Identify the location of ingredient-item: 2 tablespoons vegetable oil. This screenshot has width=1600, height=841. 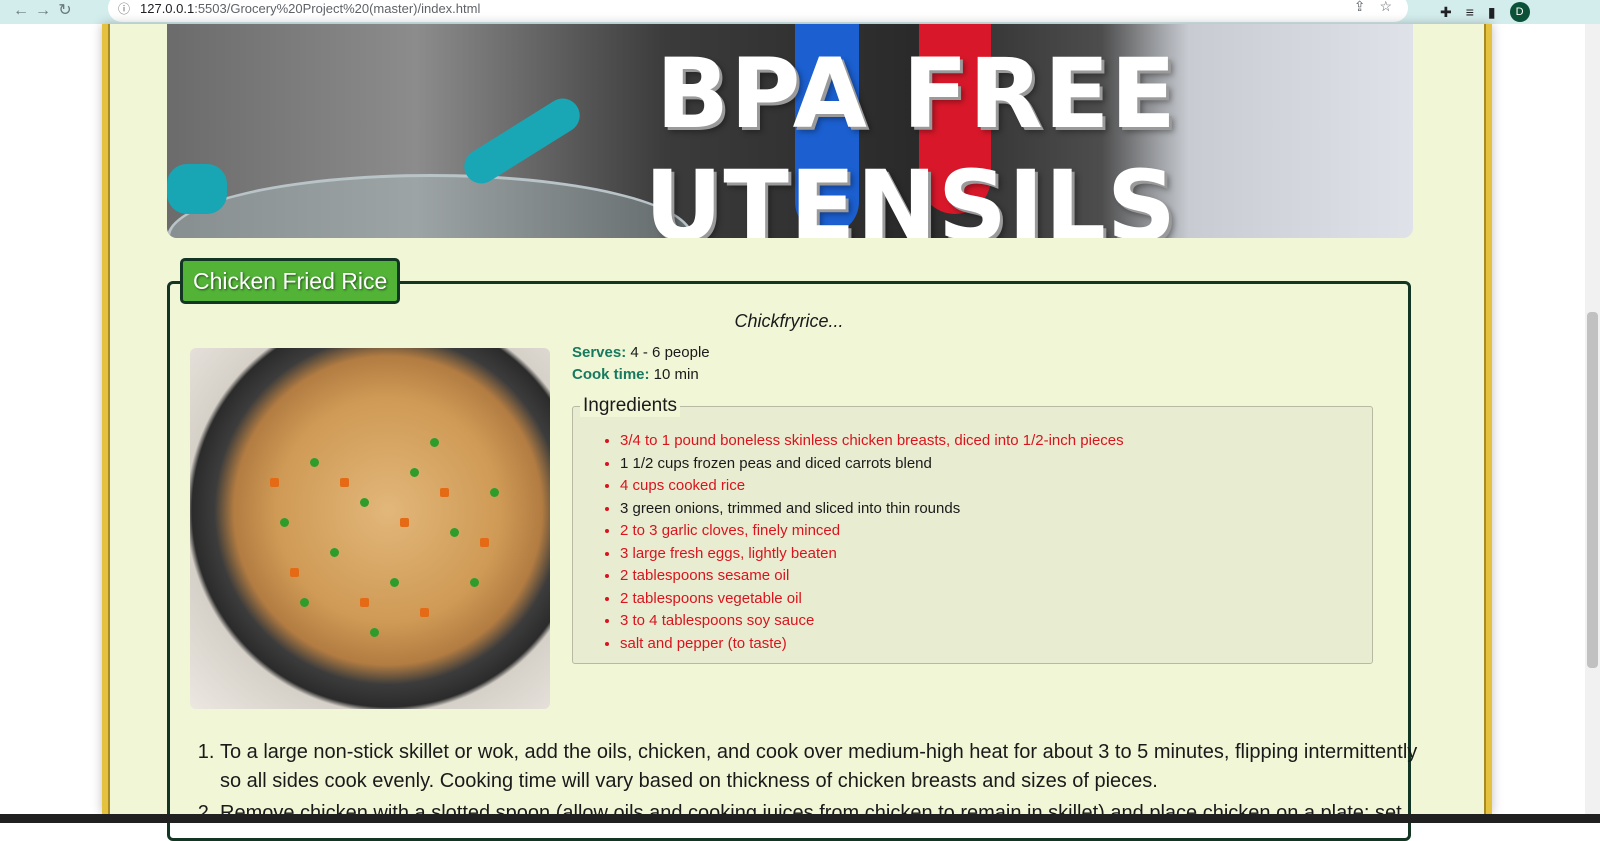
(872, 599).